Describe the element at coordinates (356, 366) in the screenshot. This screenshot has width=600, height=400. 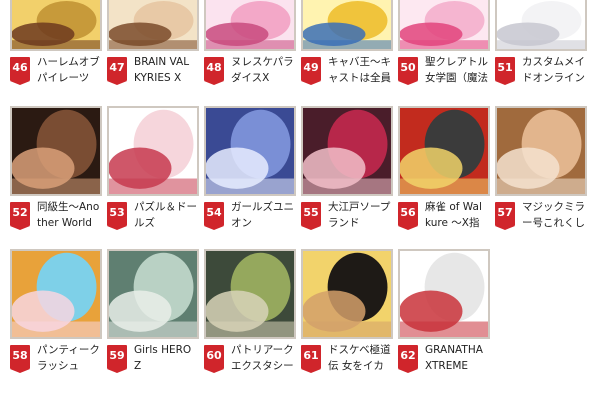
I see `game-title-line: 伝 女をイカ` at that location.